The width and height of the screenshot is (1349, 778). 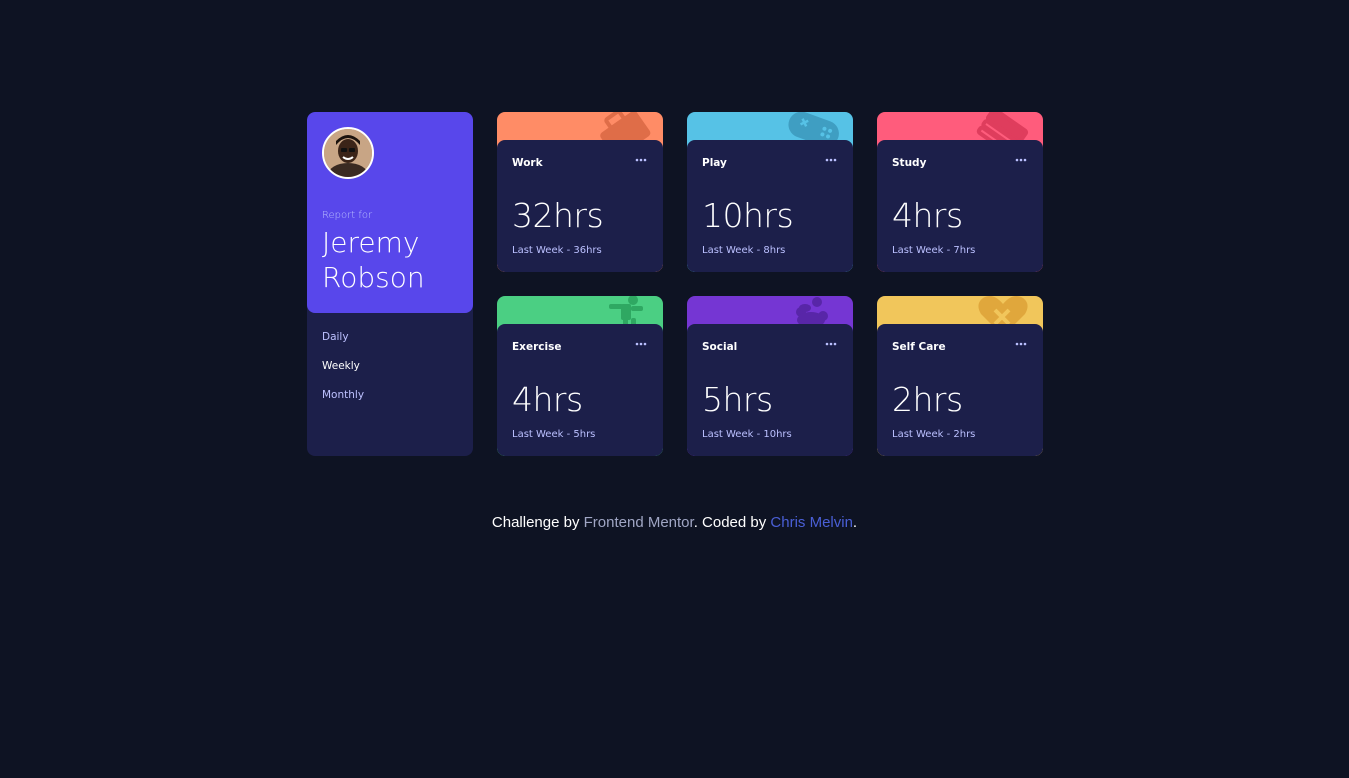 What do you see at coordinates (390, 212) in the screenshot?
I see `profile-header: Report for Jeremy Robson` at bounding box center [390, 212].